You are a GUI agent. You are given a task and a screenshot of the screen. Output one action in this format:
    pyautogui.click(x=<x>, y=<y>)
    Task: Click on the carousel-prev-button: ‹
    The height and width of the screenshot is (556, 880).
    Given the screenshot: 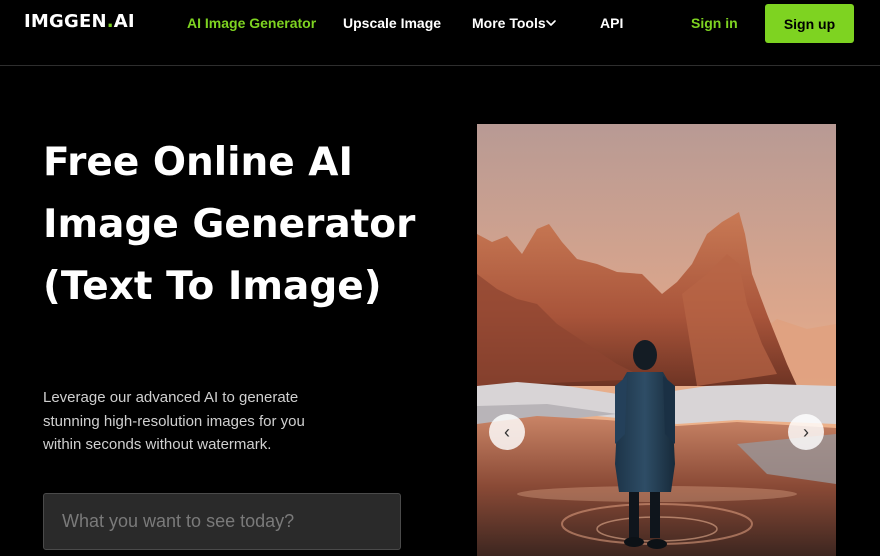 What is the action you would take?
    pyautogui.click(x=507, y=432)
    